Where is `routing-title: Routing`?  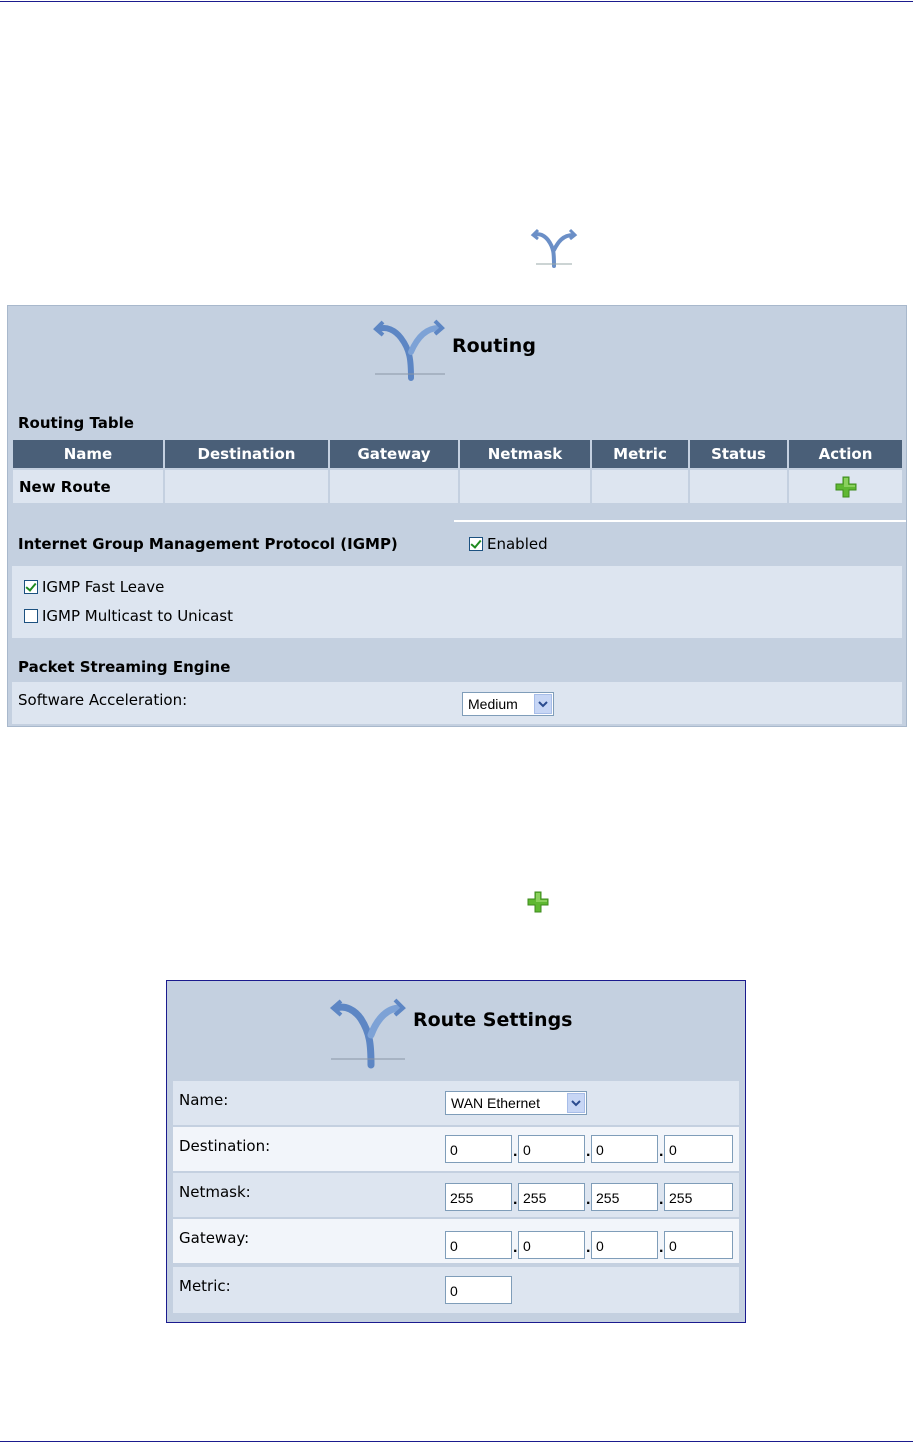 routing-title: Routing is located at coordinates (494, 346).